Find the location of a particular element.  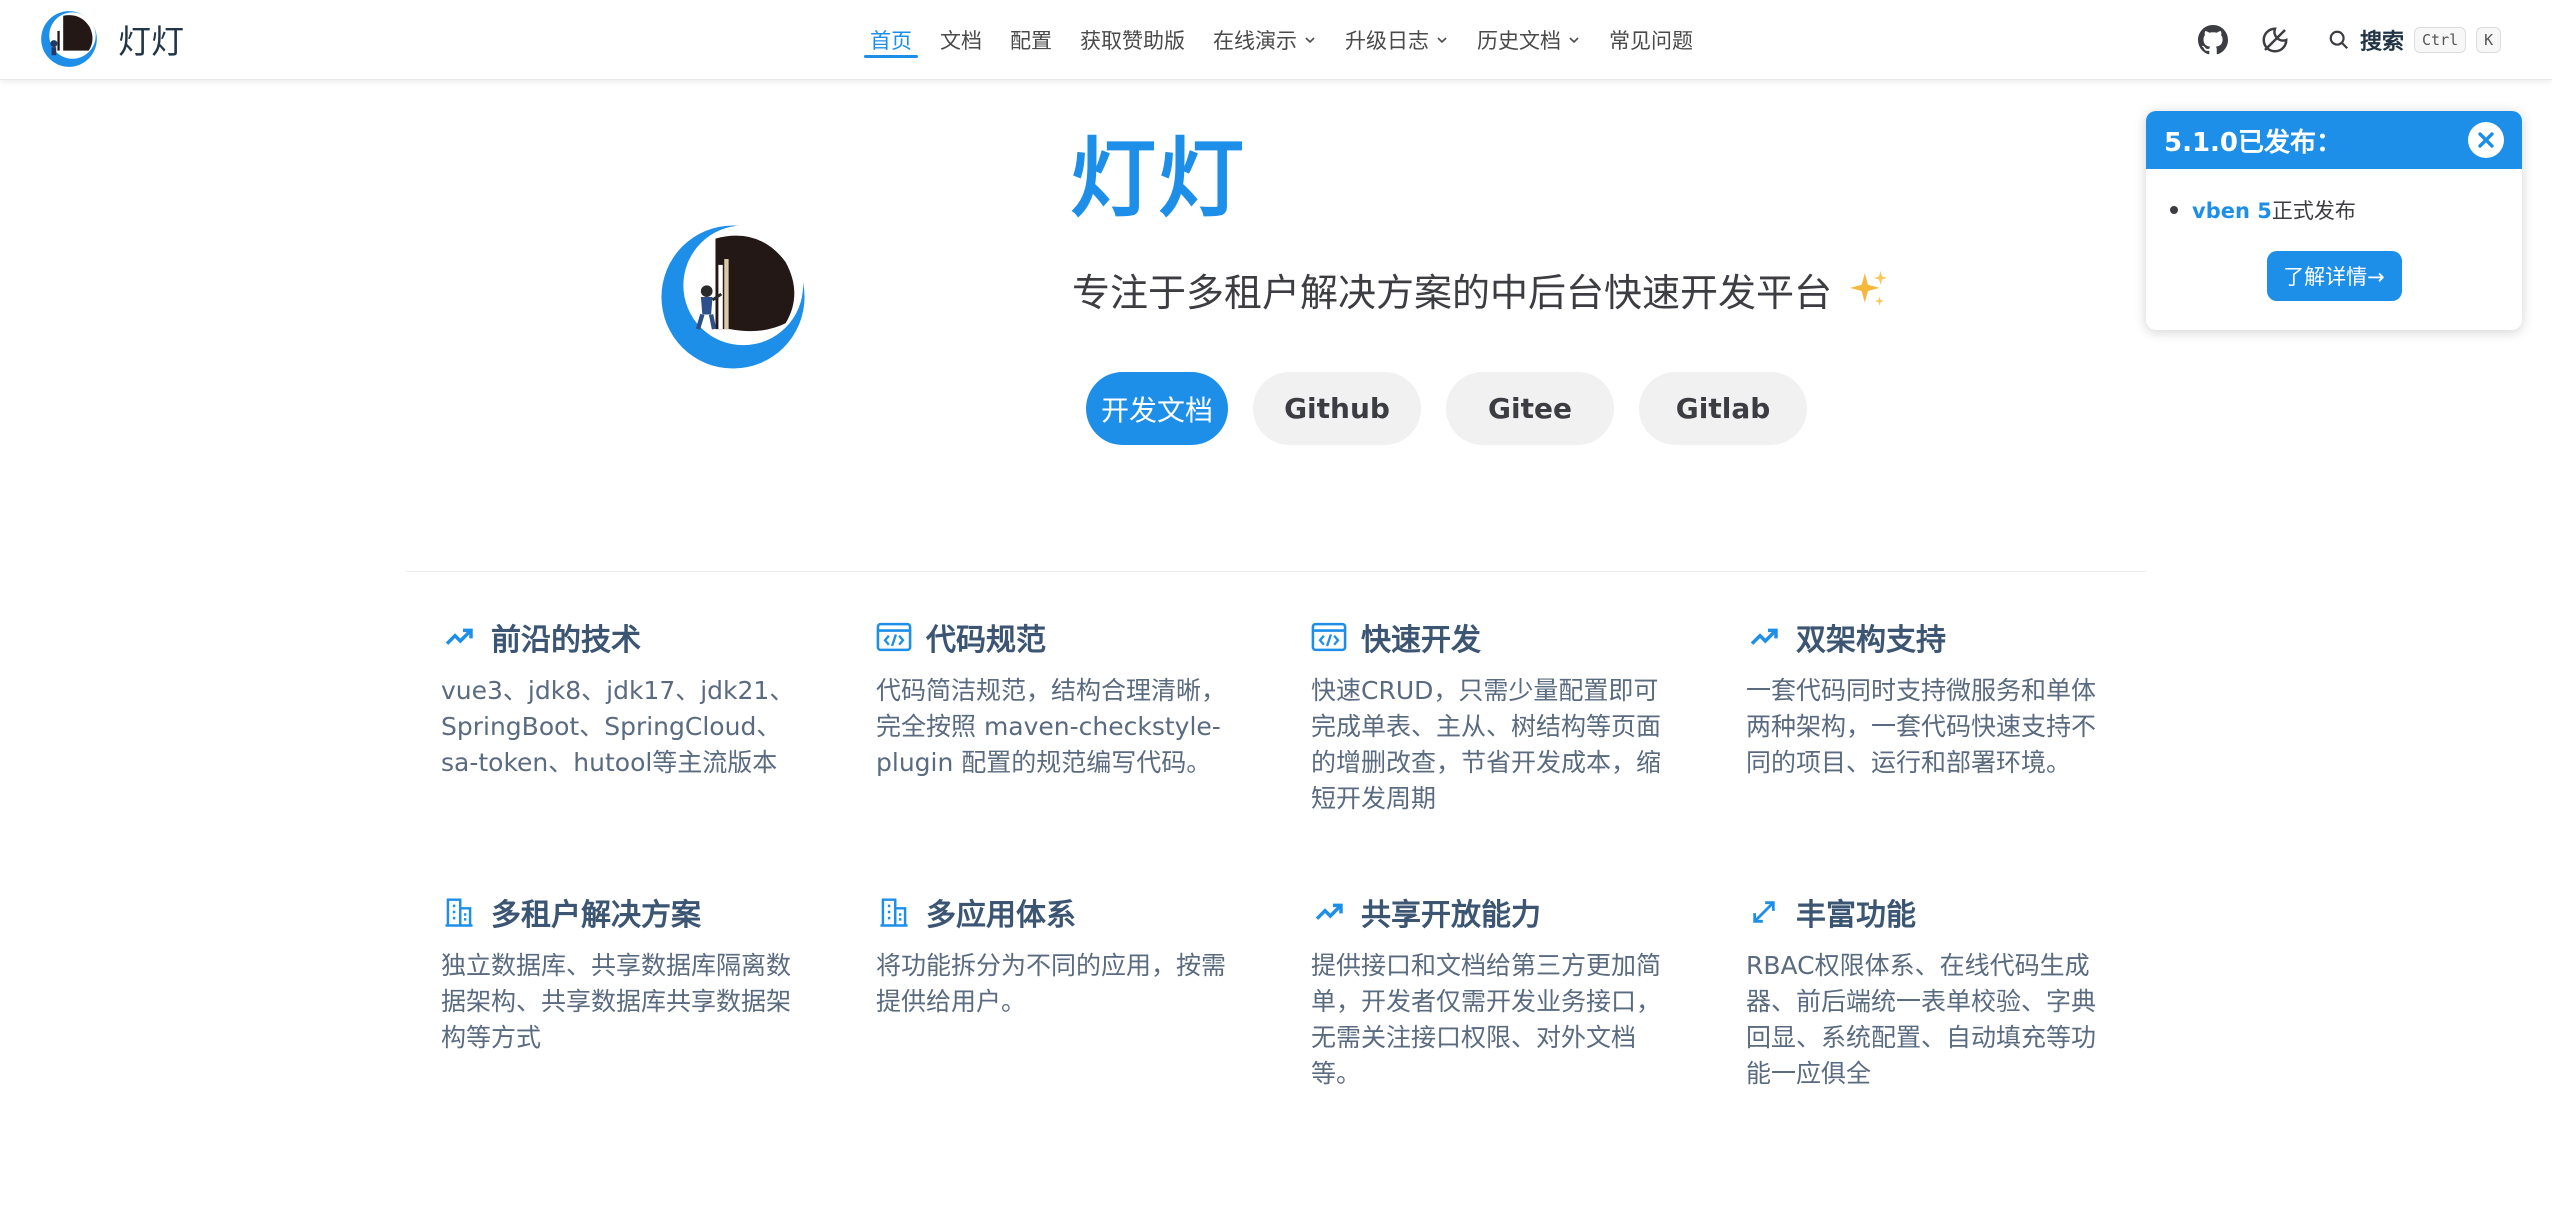

feature-title: 丰富功能 is located at coordinates (1856, 915).